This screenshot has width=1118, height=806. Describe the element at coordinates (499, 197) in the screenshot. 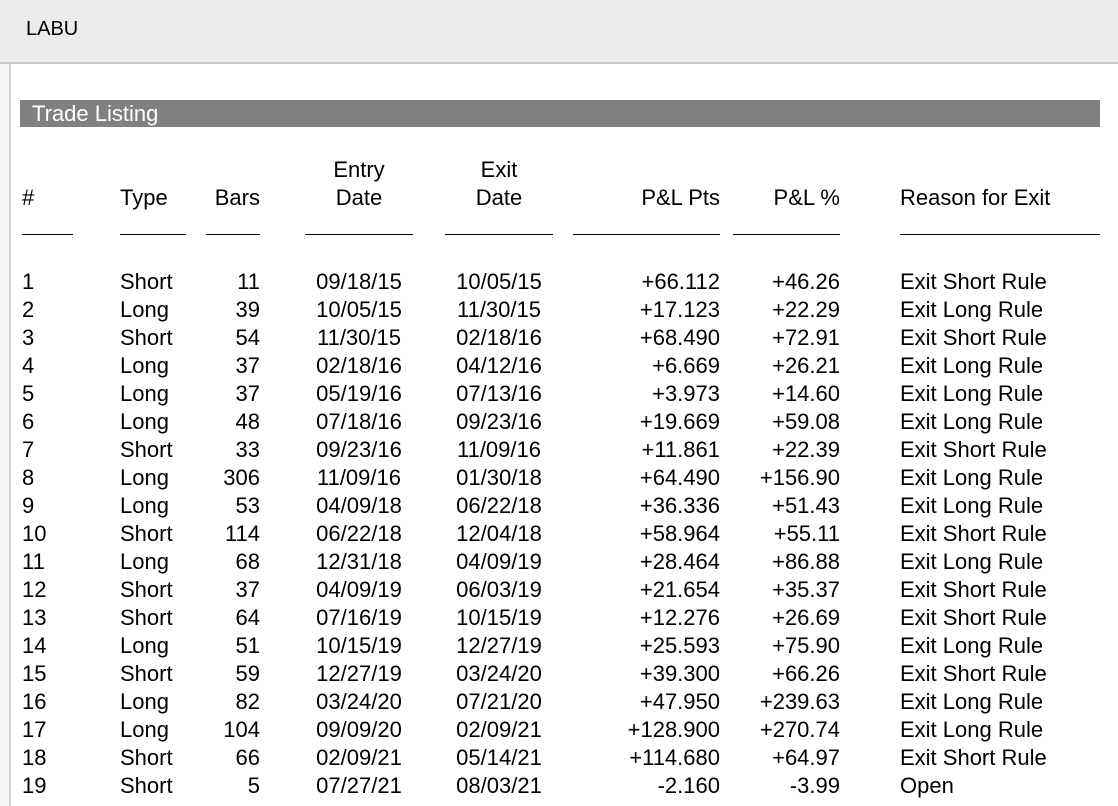

I see `col-header-exit-2: Date` at that location.